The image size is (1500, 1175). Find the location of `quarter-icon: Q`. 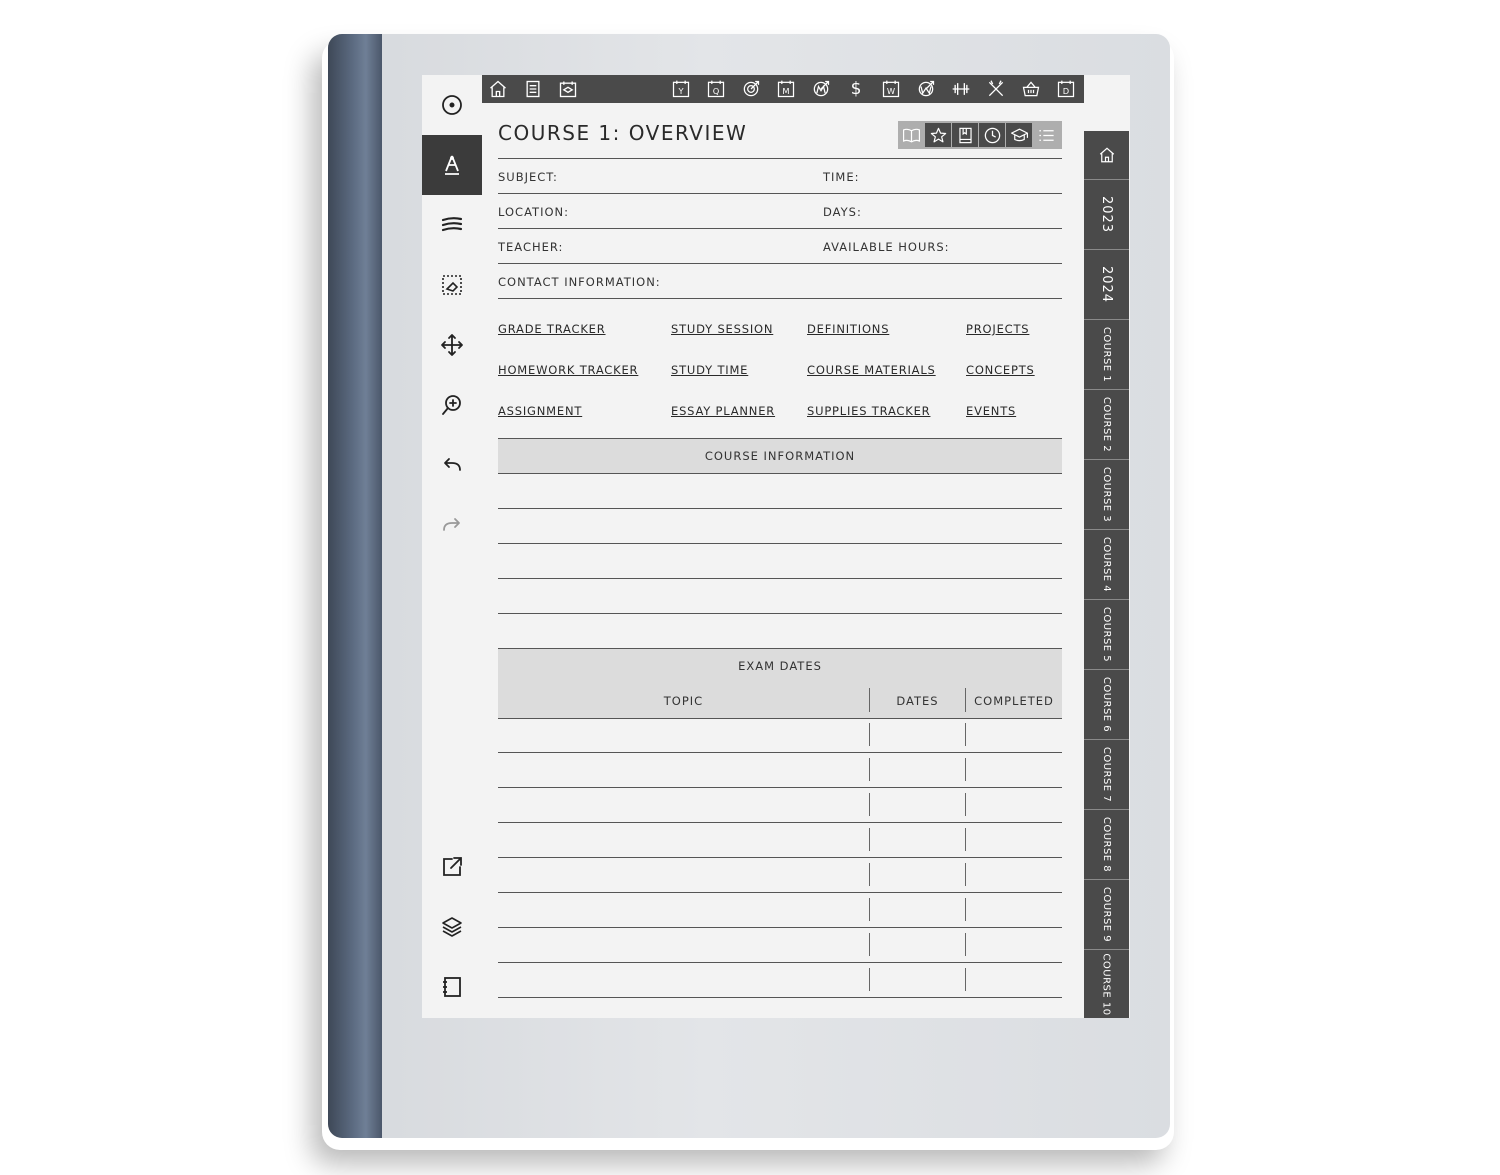

quarter-icon: Q is located at coordinates (716, 89).